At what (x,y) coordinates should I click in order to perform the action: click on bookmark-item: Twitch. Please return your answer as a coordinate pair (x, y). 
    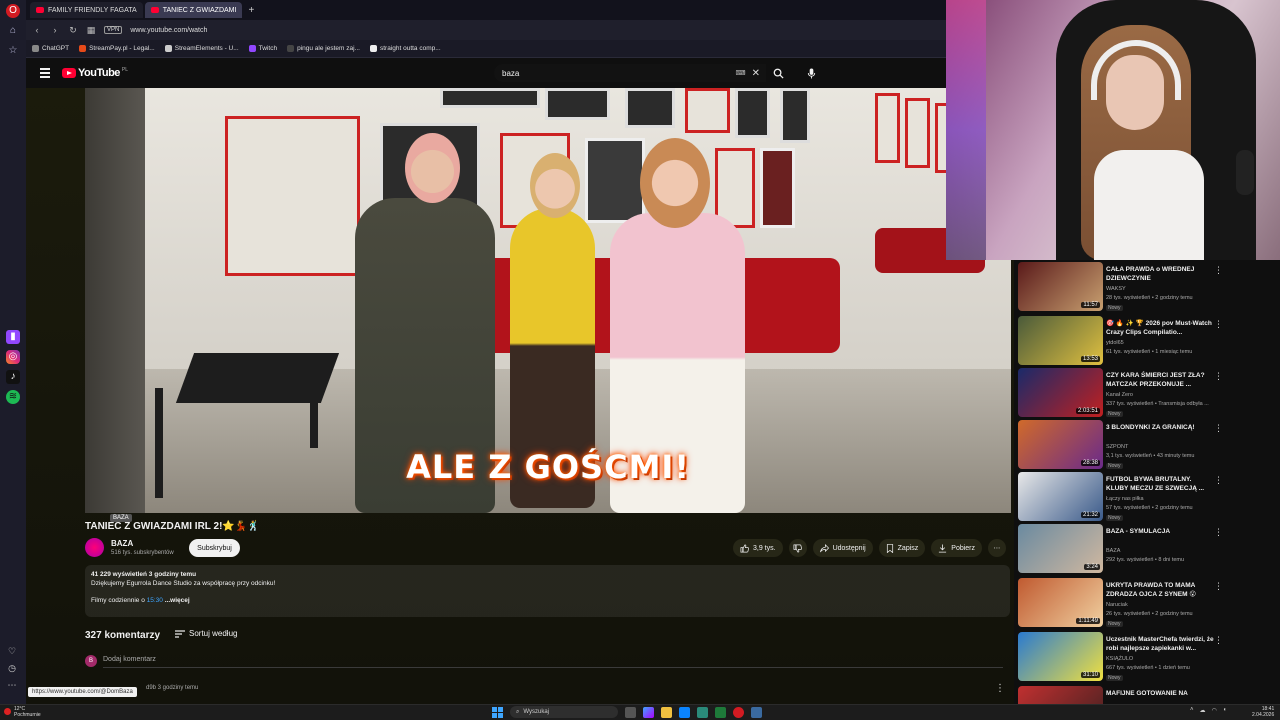
    Looking at the image, I should click on (262, 48).